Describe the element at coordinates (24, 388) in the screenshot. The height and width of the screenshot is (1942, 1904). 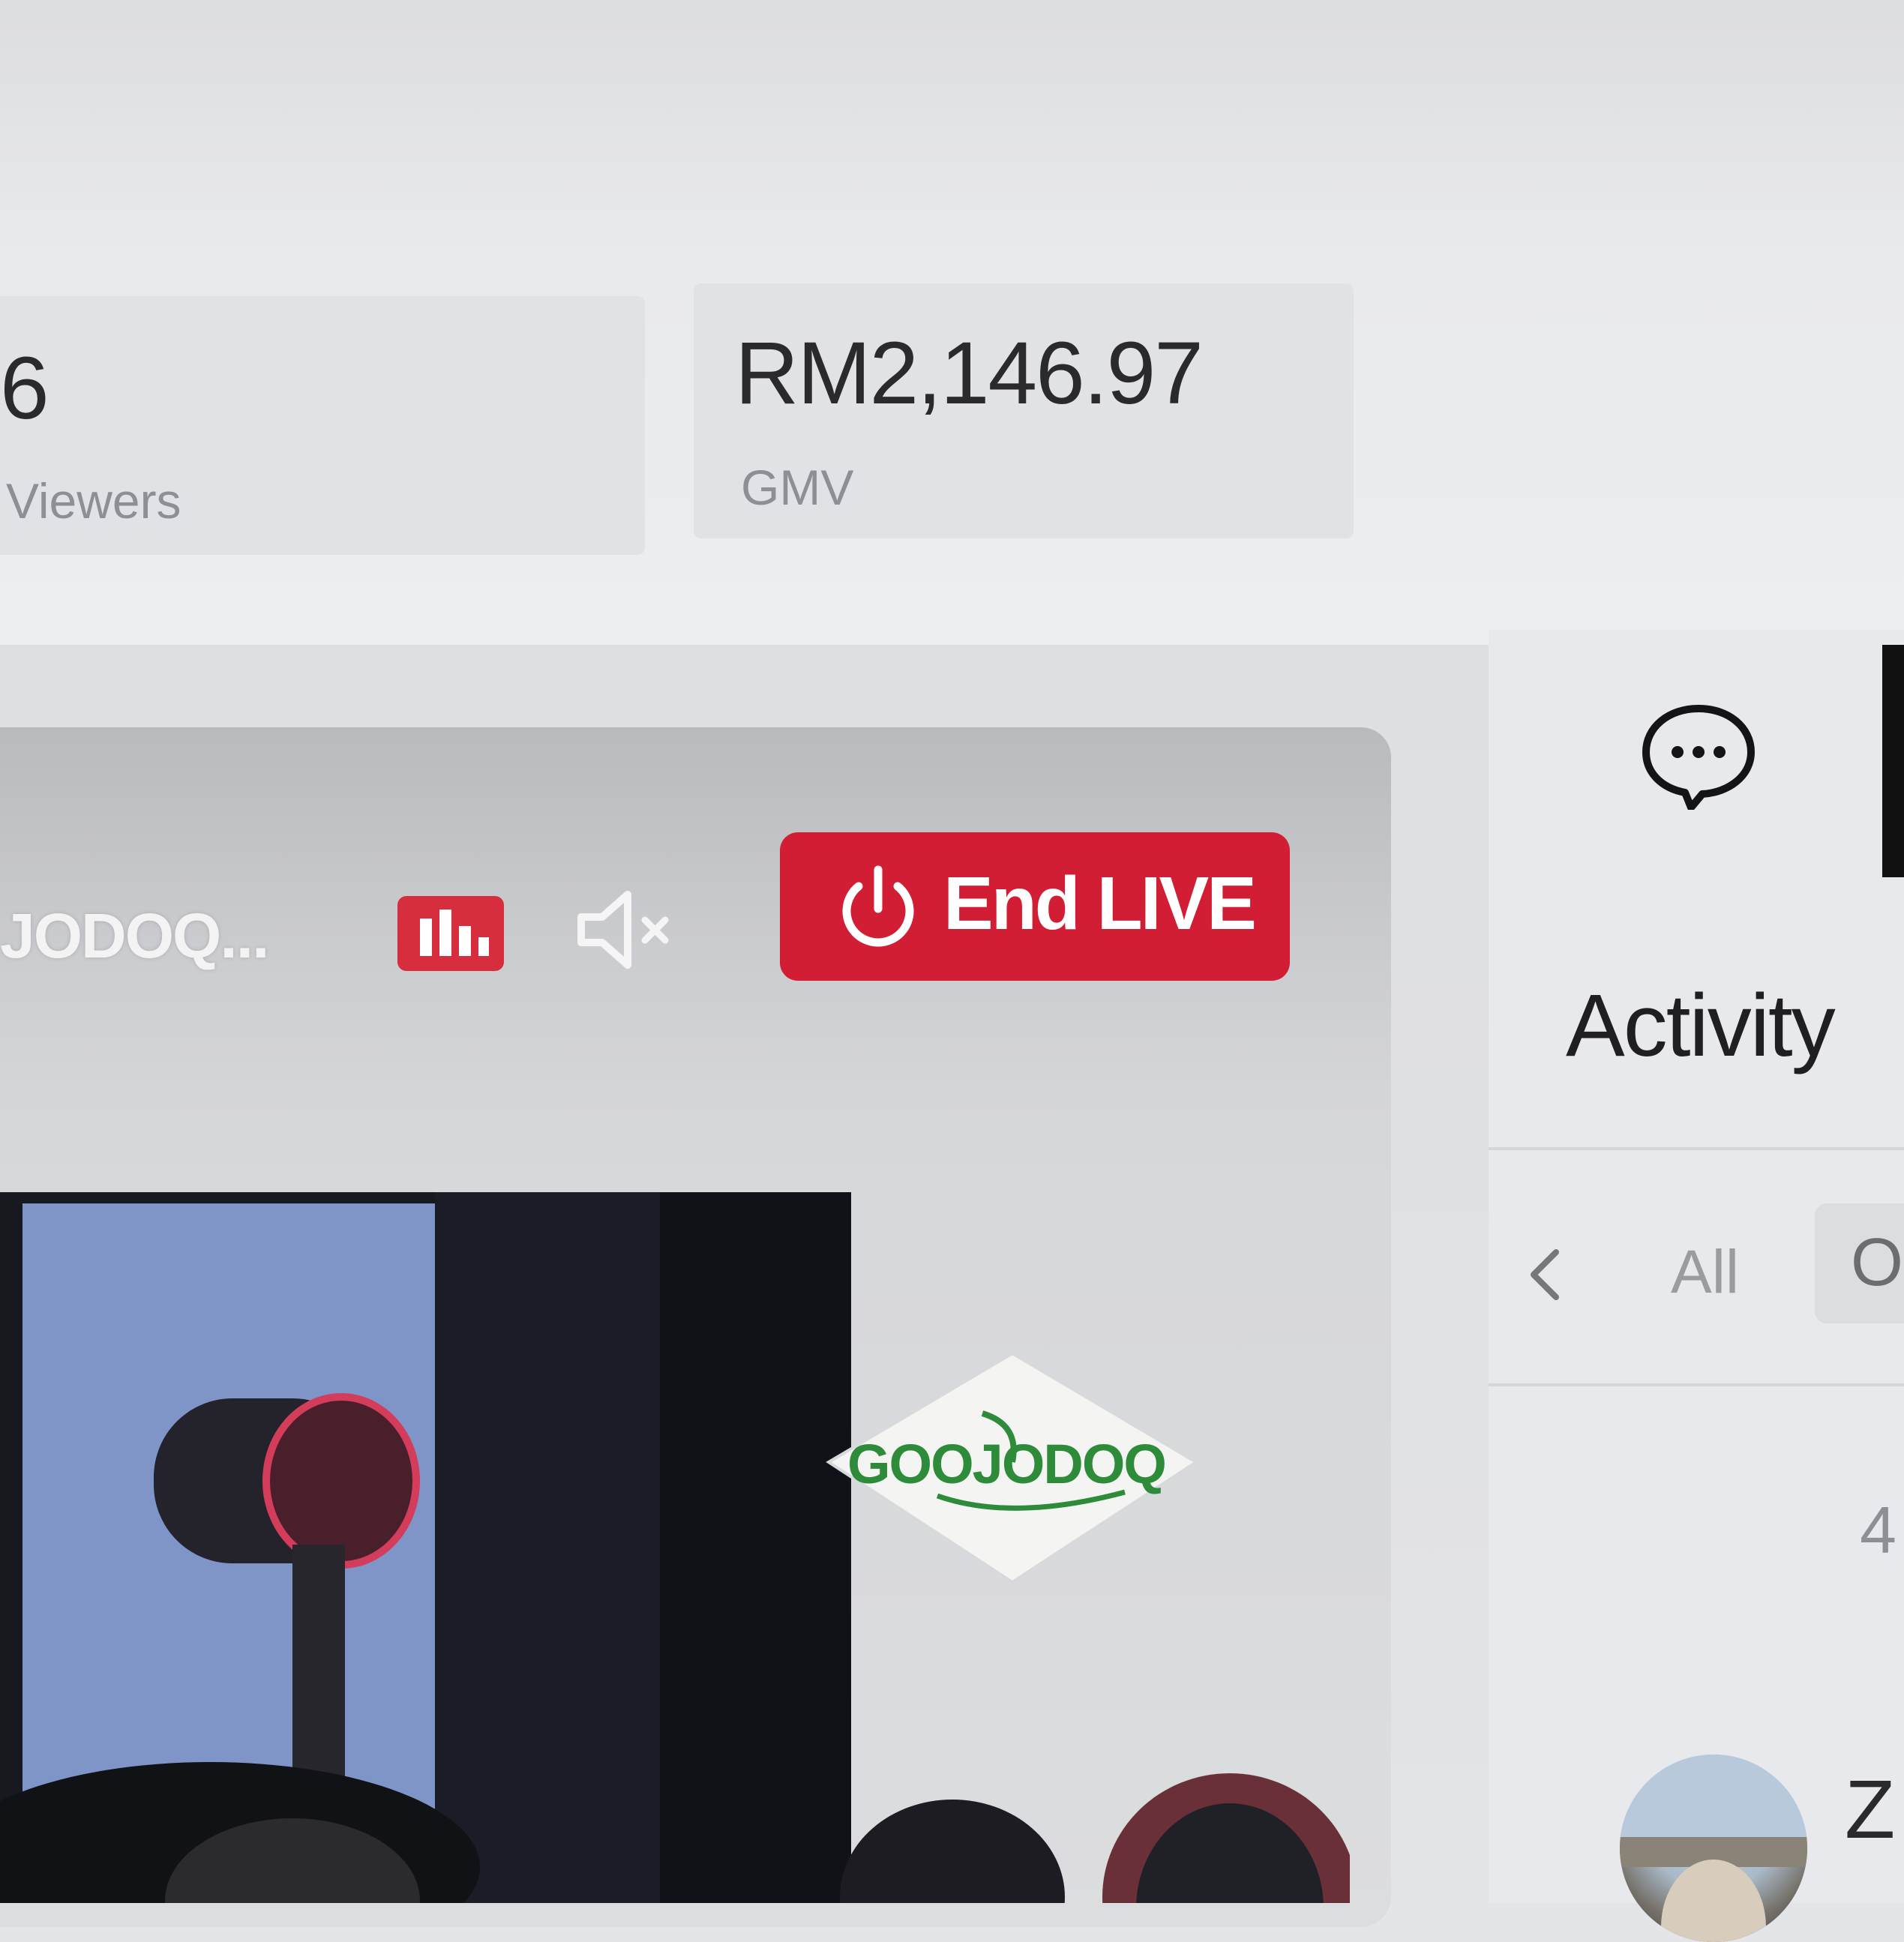
I see `viewers-value: 6` at that location.